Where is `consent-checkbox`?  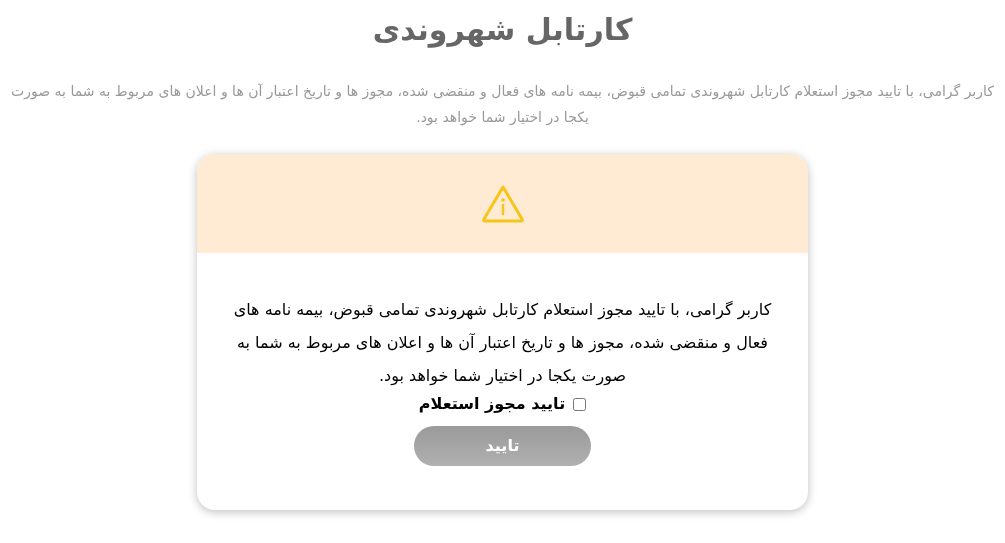 consent-checkbox is located at coordinates (580, 404).